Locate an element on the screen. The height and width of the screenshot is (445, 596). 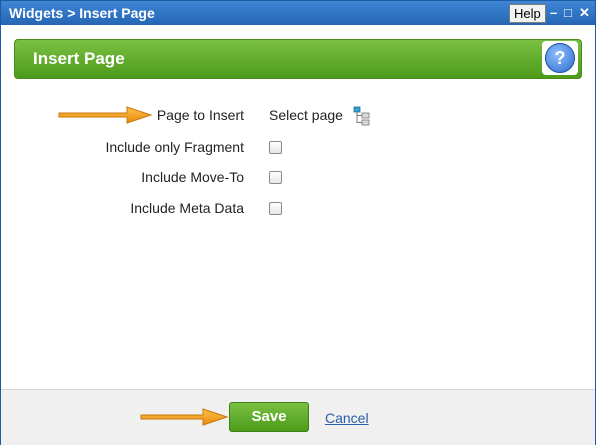
save-button: Save is located at coordinates (269, 417).